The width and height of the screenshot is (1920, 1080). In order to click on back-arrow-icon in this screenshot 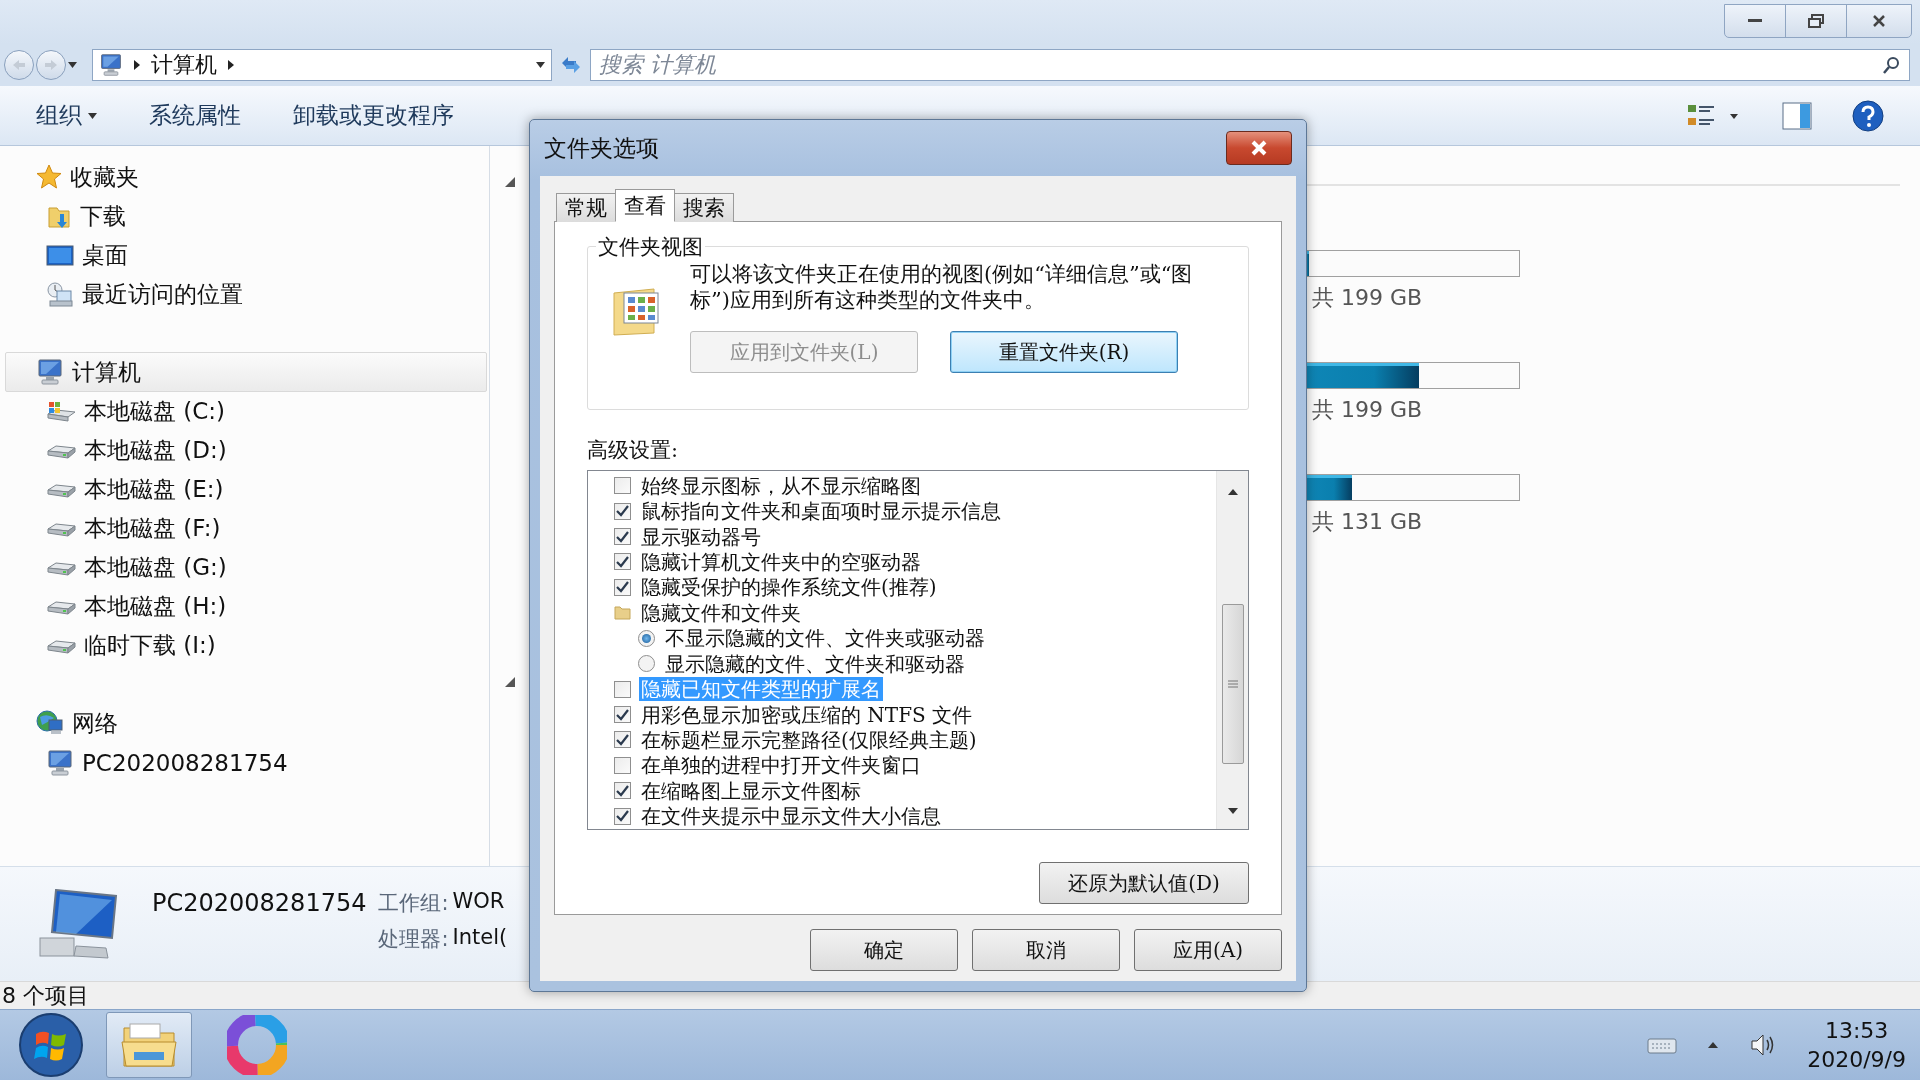, I will do `click(19, 65)`.